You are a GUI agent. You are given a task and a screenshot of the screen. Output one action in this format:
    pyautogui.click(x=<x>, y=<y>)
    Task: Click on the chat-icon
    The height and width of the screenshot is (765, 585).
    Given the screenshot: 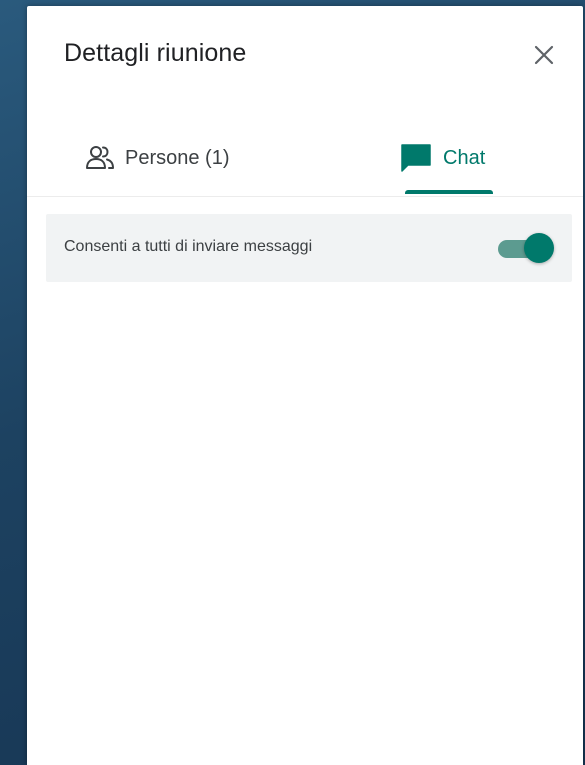 What is the action you would take?
    pyautogui.click(x=416, y=158)
    